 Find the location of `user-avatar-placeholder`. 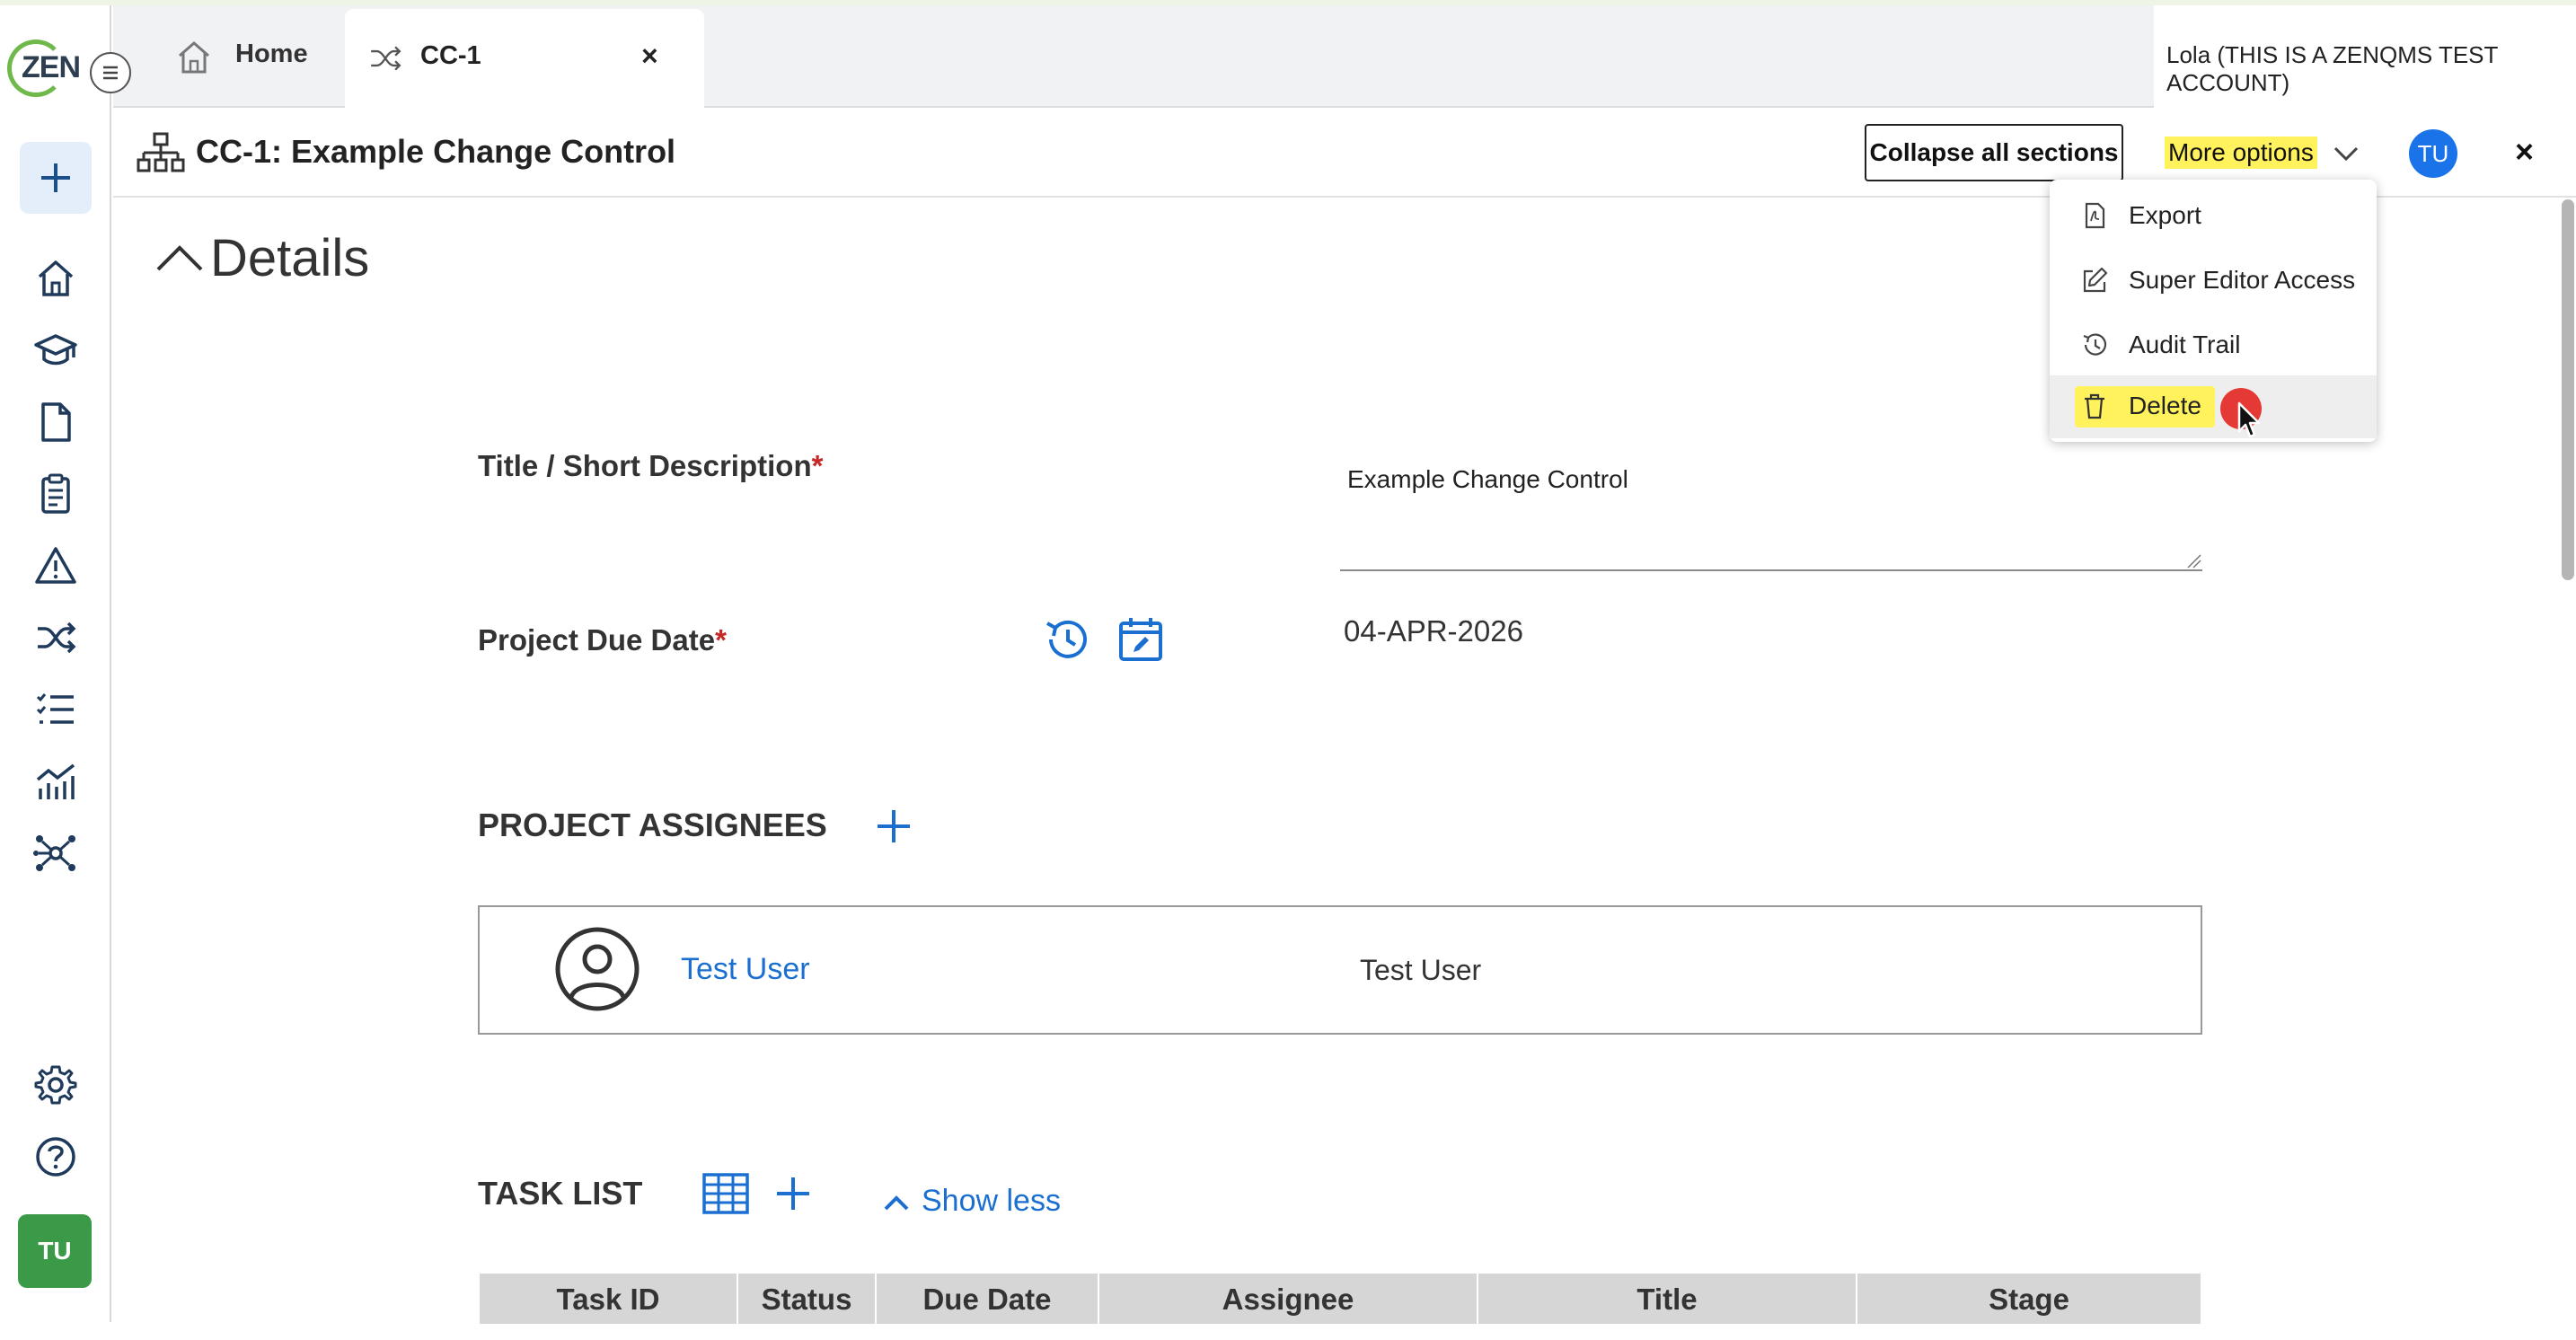

user-avatar-placeholder is located at coordinates (597, 969).